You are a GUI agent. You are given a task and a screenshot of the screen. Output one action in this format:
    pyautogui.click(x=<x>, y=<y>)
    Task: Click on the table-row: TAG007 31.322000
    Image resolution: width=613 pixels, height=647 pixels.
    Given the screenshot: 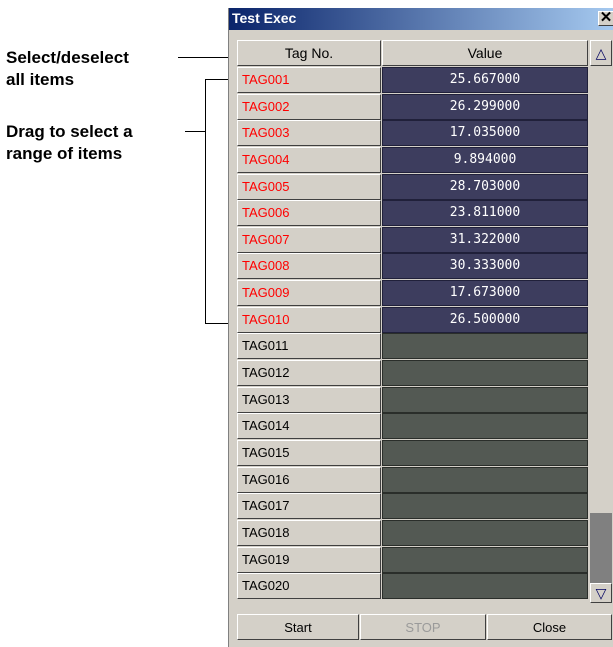 What is the action you would take?
    pyautogui.click(x=413, y=240)
    